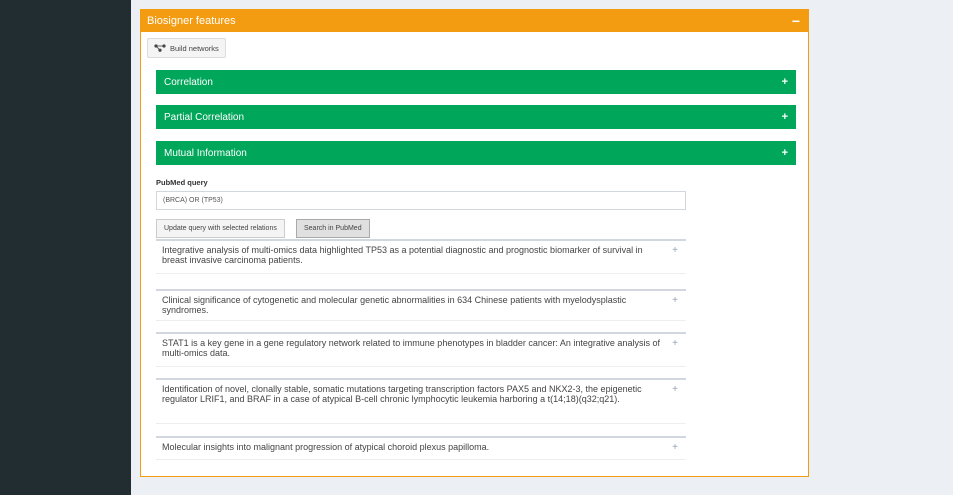 The image size is (953, 495). Describe the element at coordinates (204, 117) in the screenshot. I see `panel-label: Partial Correlation` at that location.